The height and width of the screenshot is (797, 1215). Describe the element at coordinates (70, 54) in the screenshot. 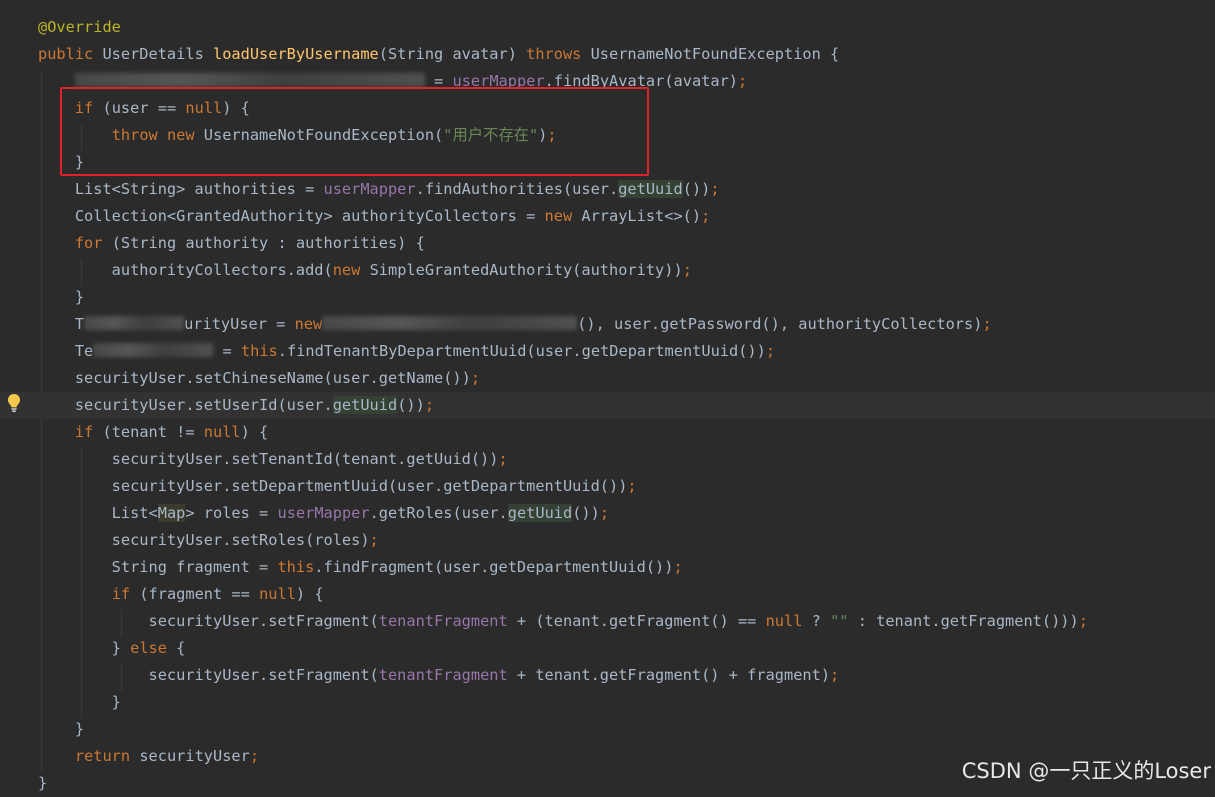

I see `code-token: public` at that location.